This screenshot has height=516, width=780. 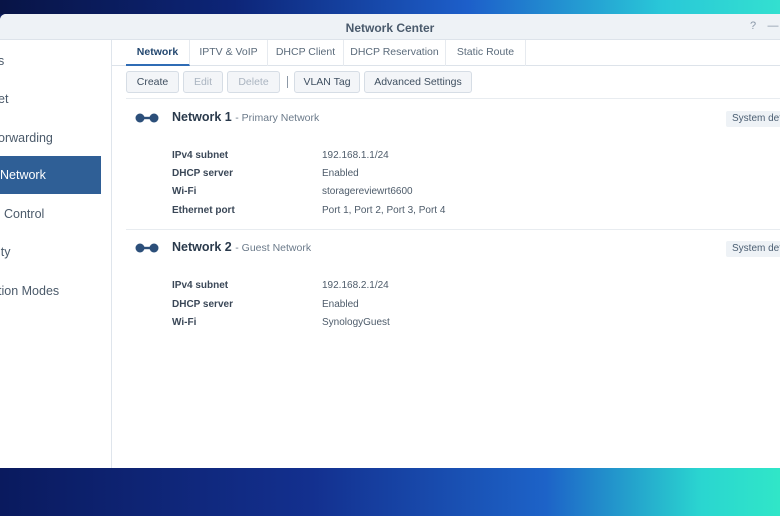 I want to click on delete-button: Delete, so click(x=253, y=82).